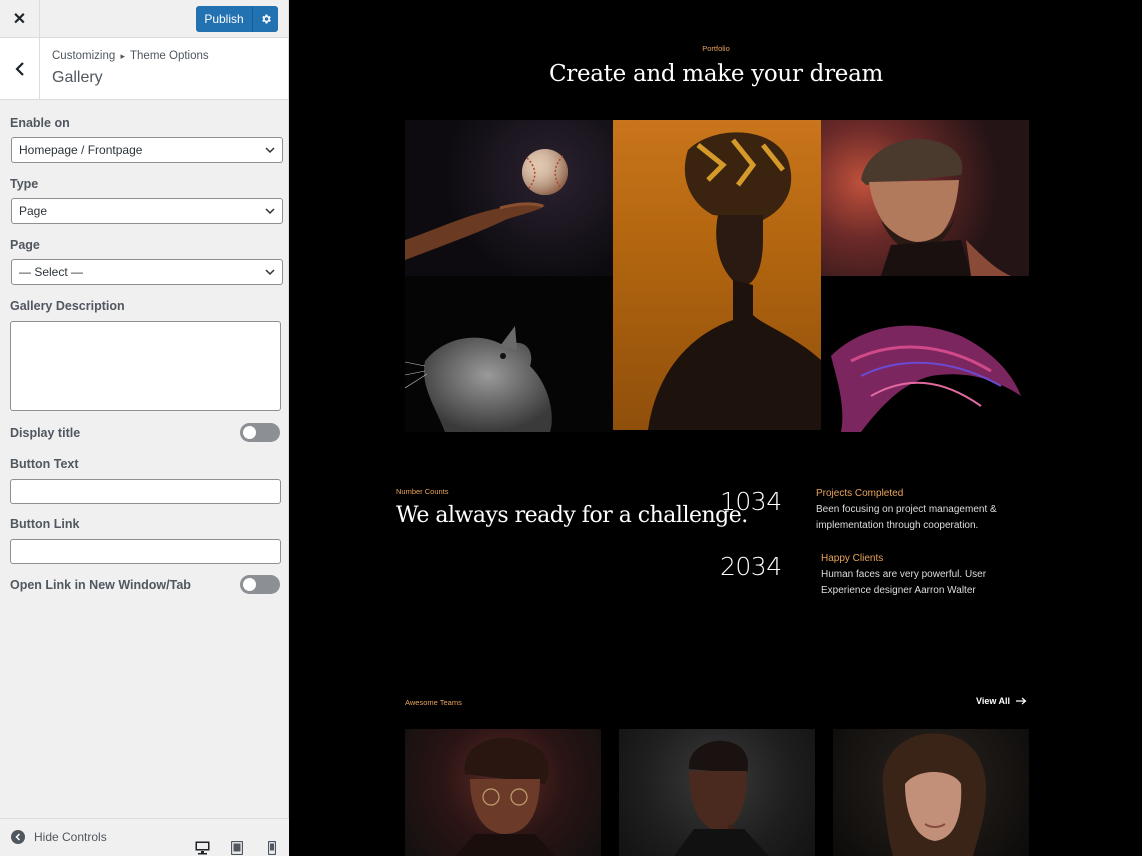  I want to click on customizer-footer: Hide Controls, so click(144, 837).